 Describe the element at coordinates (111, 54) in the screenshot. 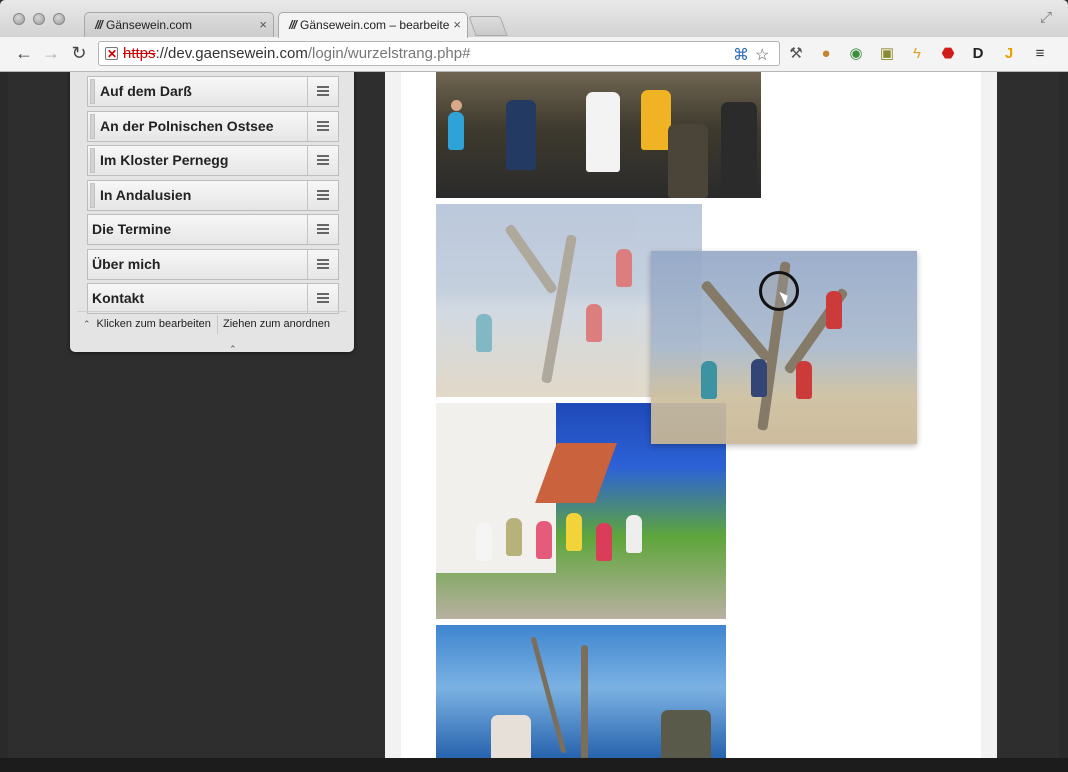

I see `insecure-lock-icon` at that location.